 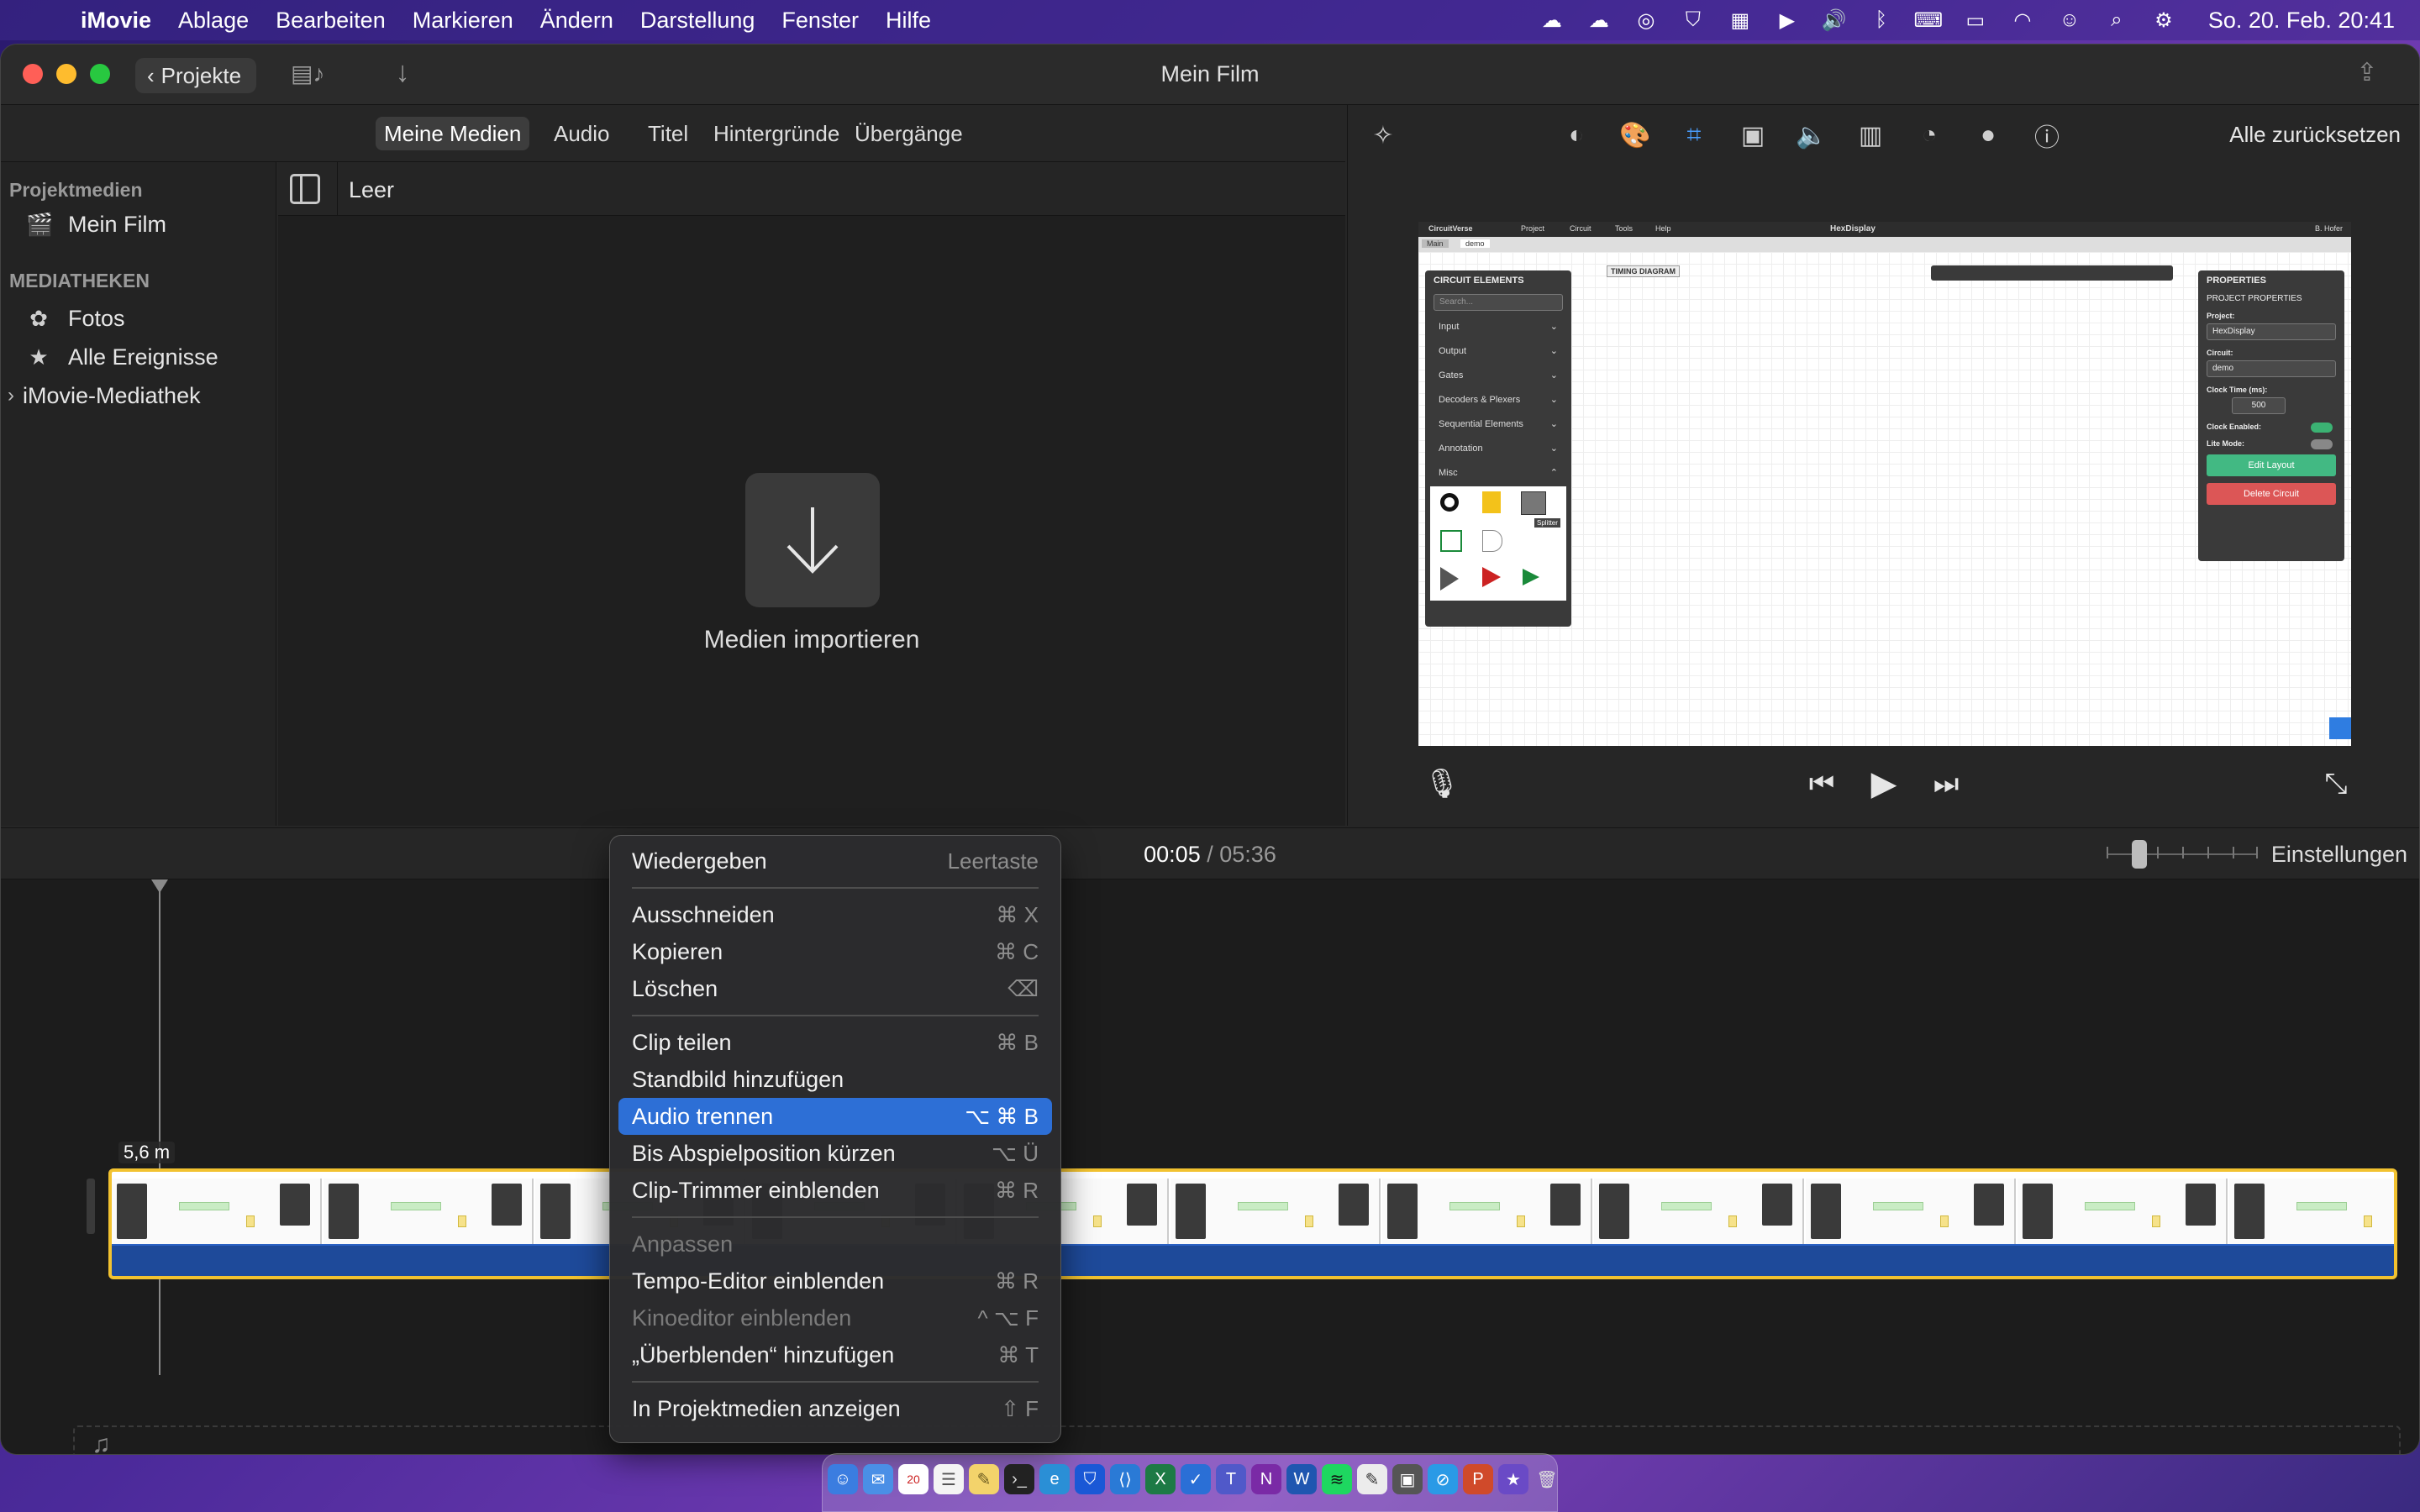 I want to click on app-icon: ▣, so click(x=1407, y=1479).